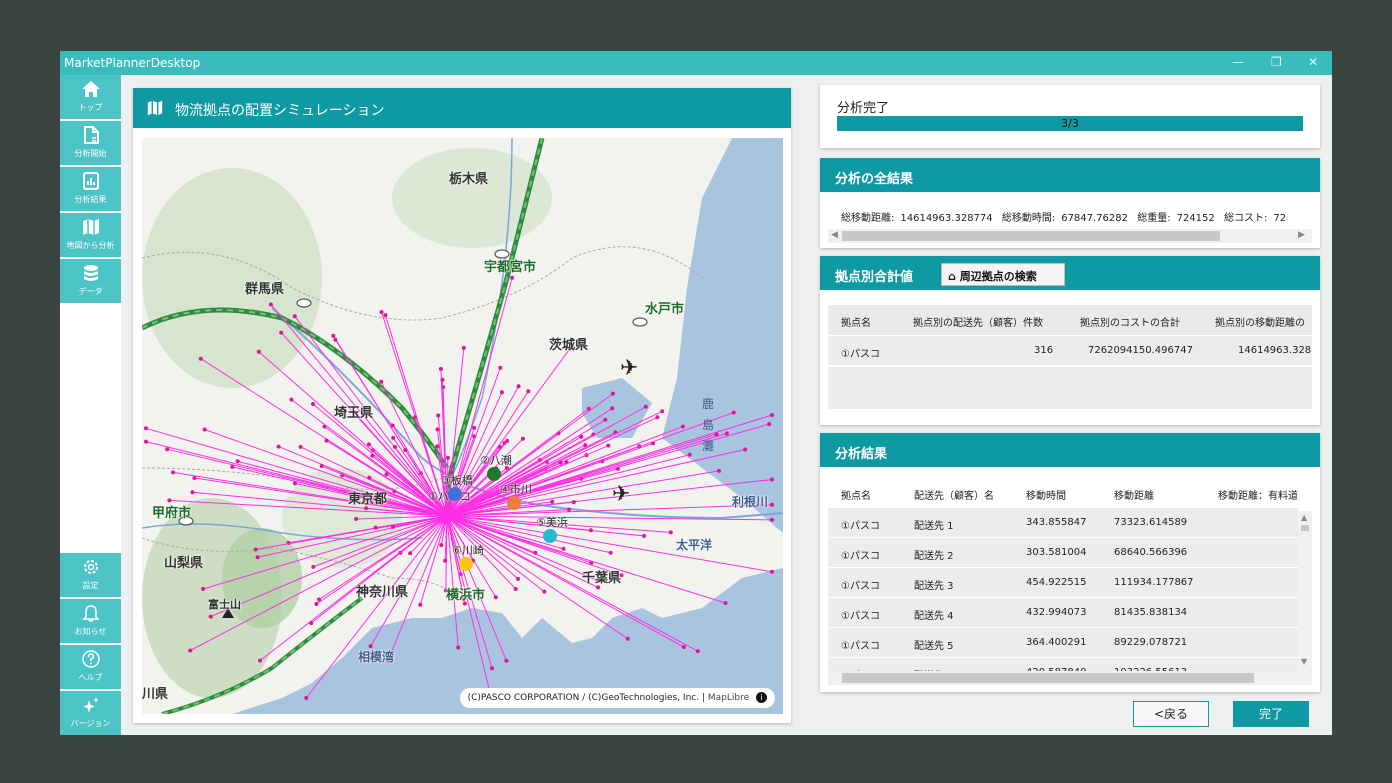 This screenshot has width=1392, height=783. I want to click on table-row: ①パスコ 配送先 4 432.994073 81435.838134, so click(1063, 613).